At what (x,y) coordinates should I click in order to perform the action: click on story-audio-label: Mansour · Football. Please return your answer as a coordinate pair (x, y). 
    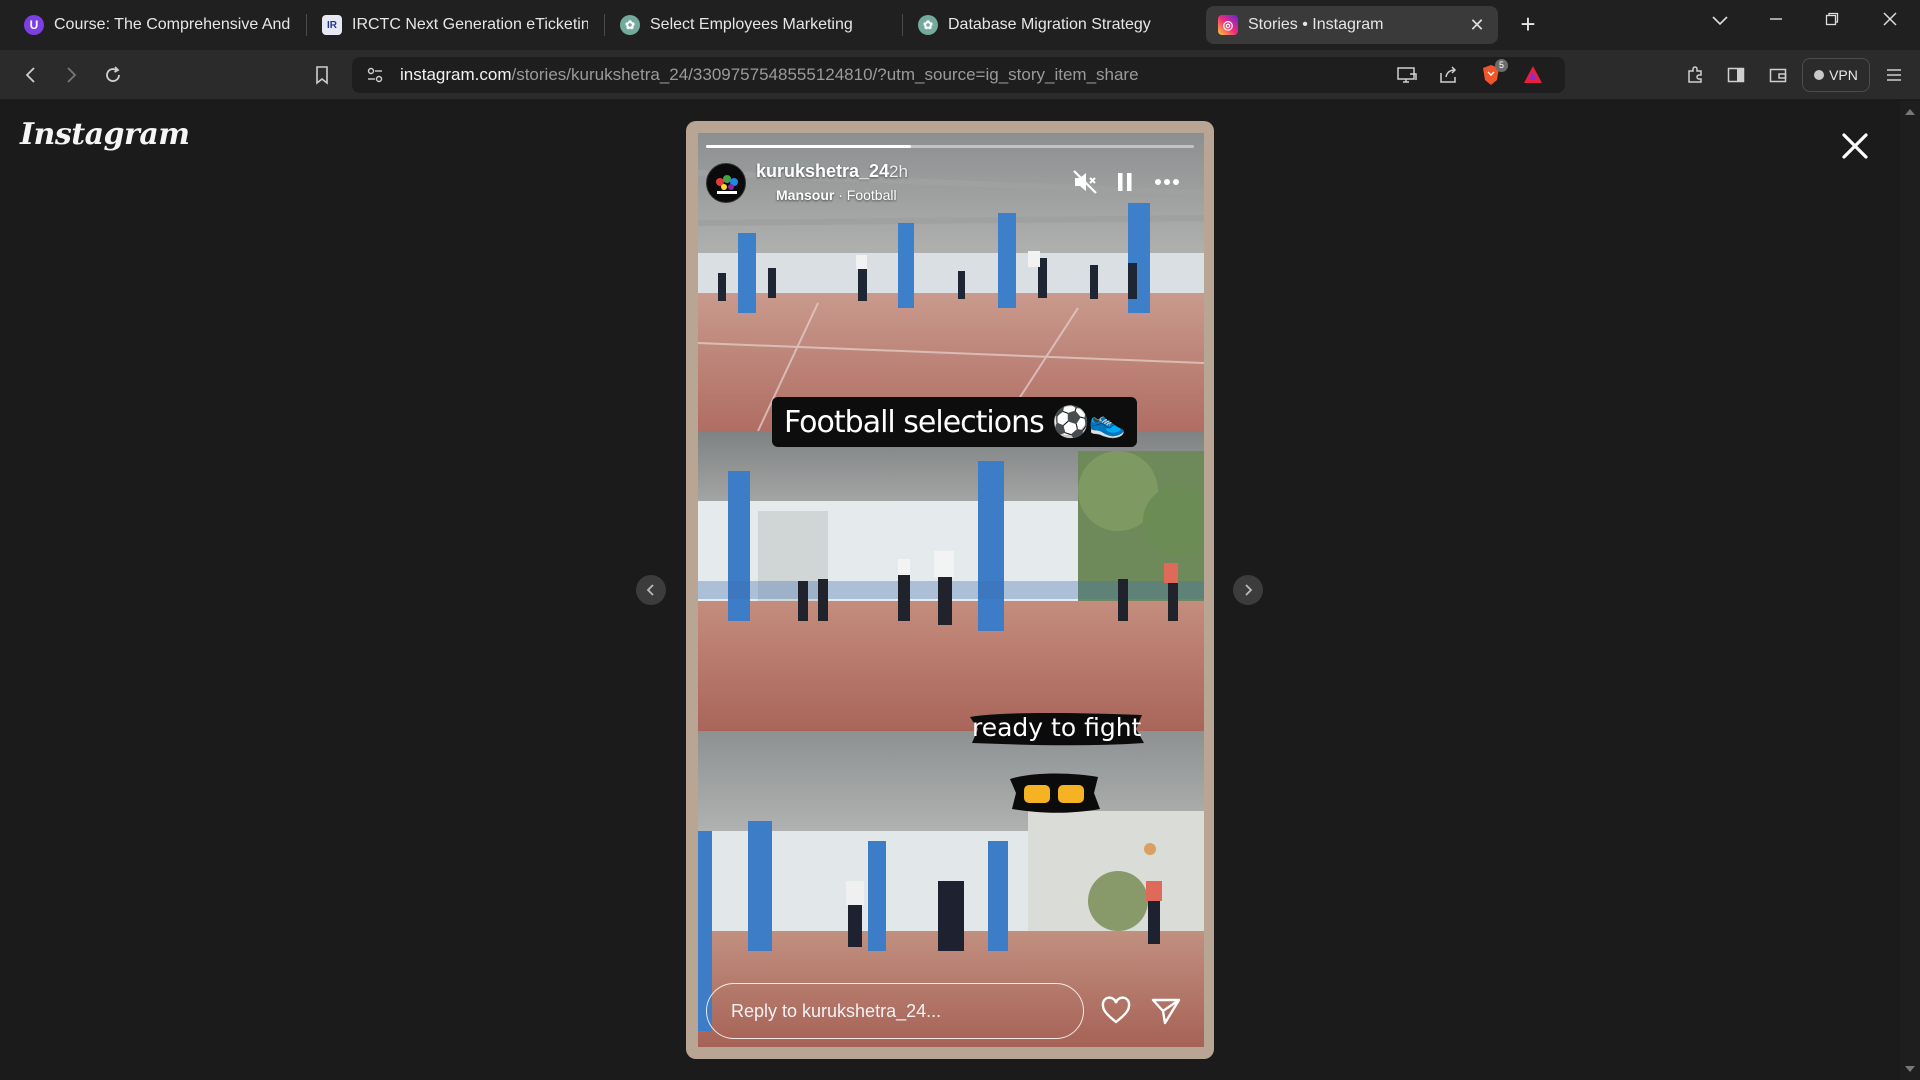
    Looking at the image, I should click on (836, 195).